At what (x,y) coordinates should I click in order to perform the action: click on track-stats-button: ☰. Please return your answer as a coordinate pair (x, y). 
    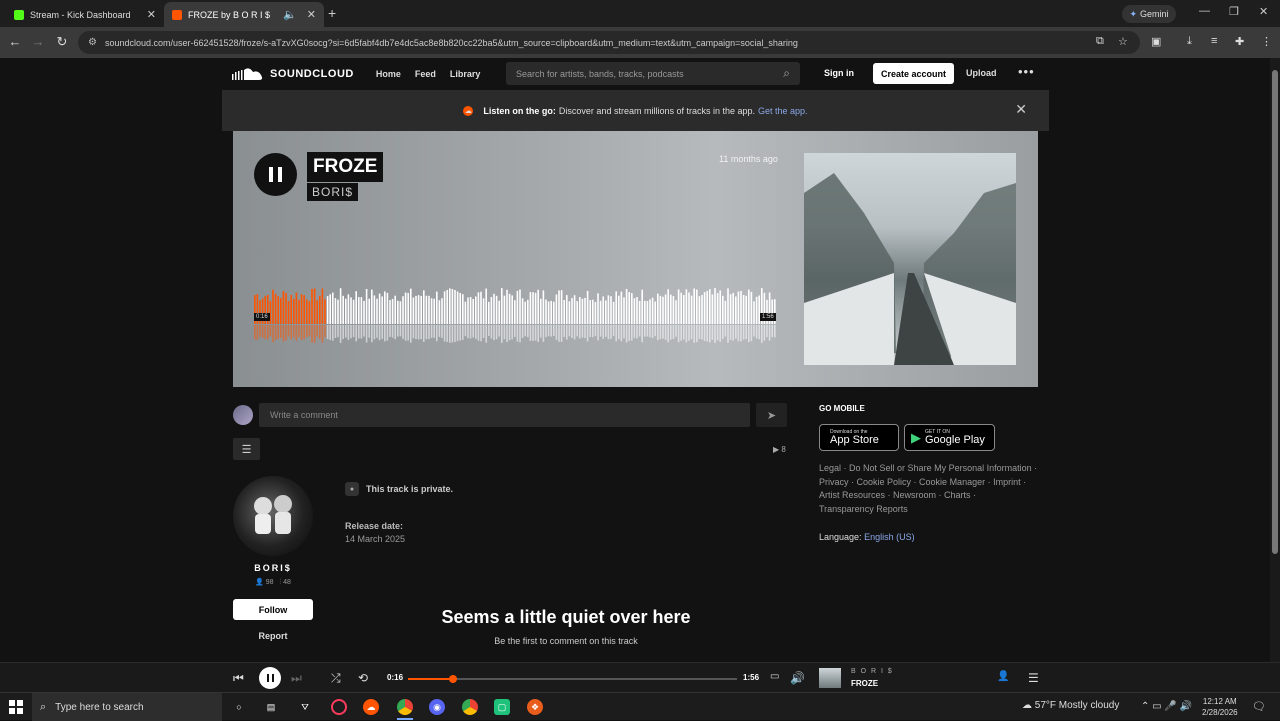
    Looking at the image, I should click on (246, 449).